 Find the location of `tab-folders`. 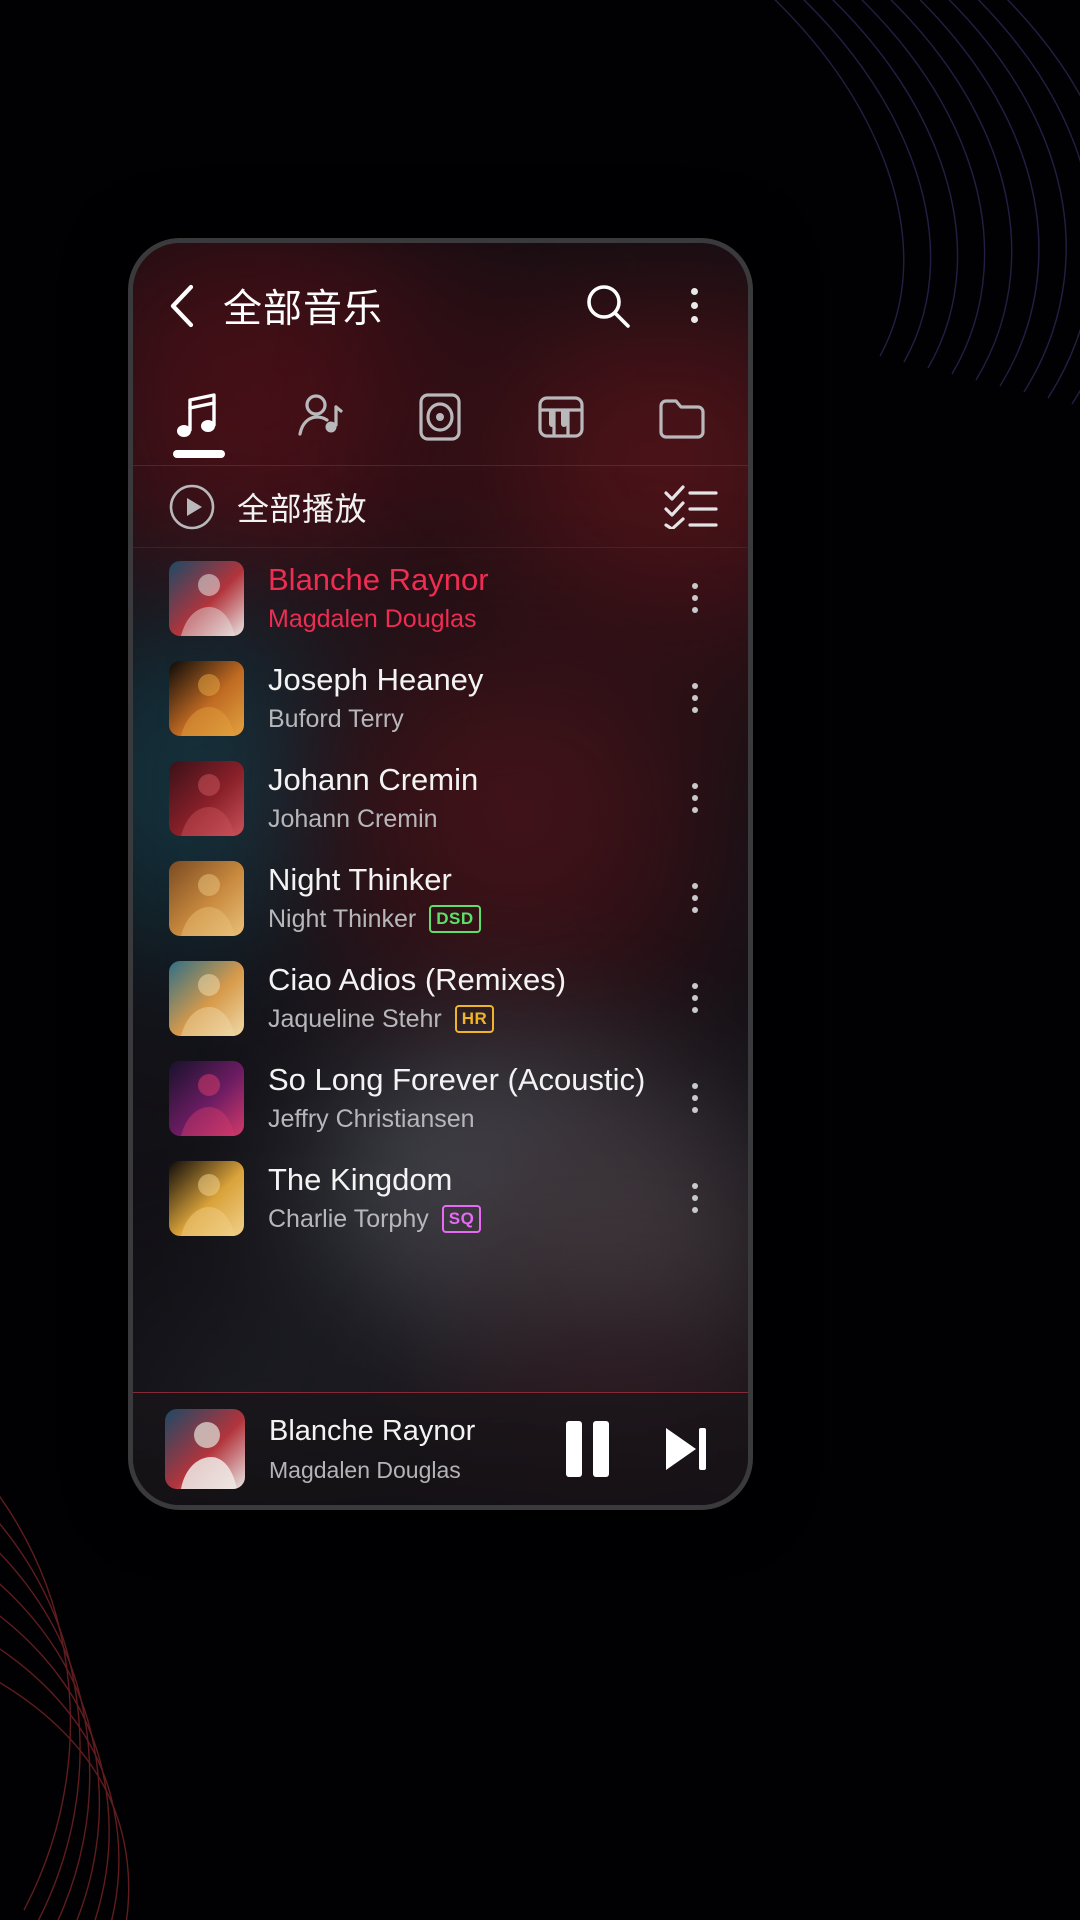

tab-folders is located at coordinates (681, 417).